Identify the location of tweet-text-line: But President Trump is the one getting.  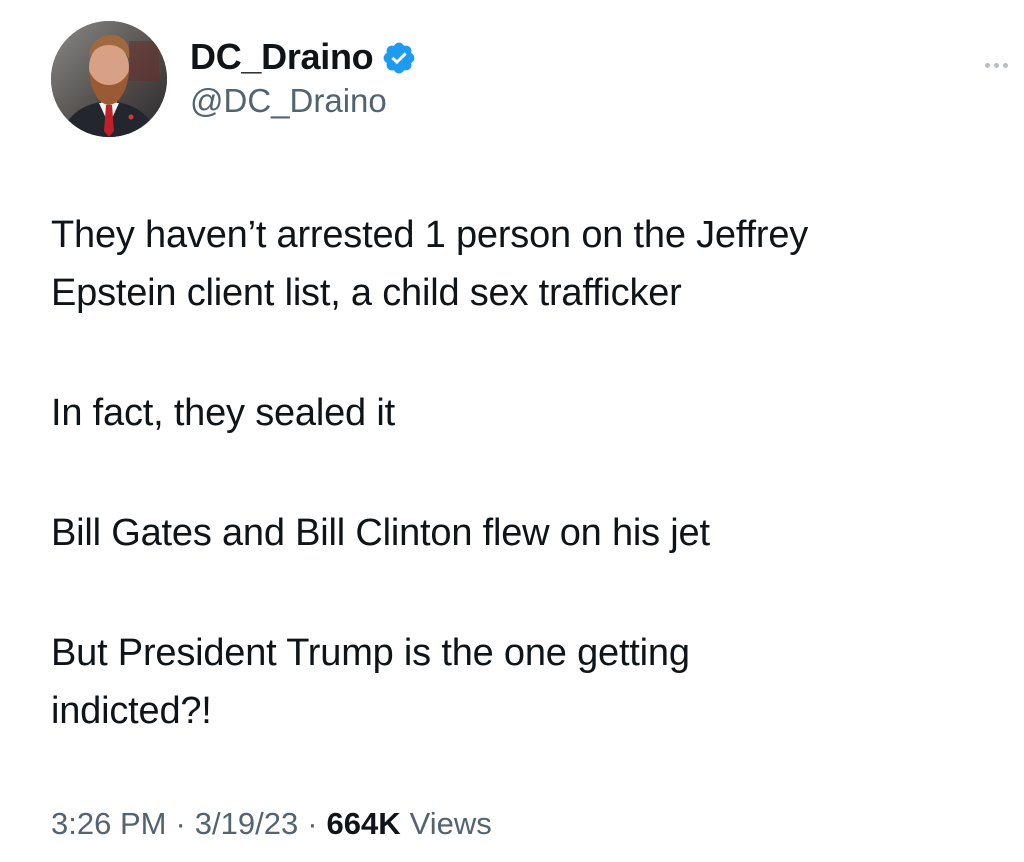
(370, 653).